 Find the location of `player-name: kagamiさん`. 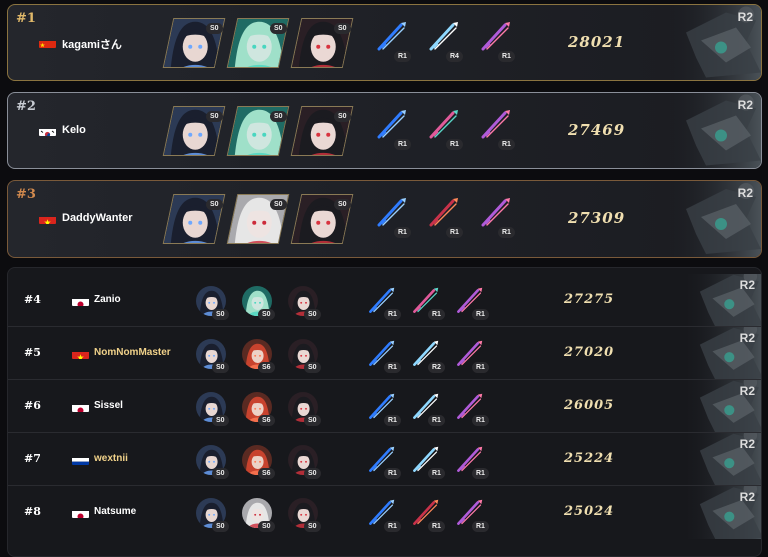

player-name: kagamiさん is located at coordinates (92, 44).